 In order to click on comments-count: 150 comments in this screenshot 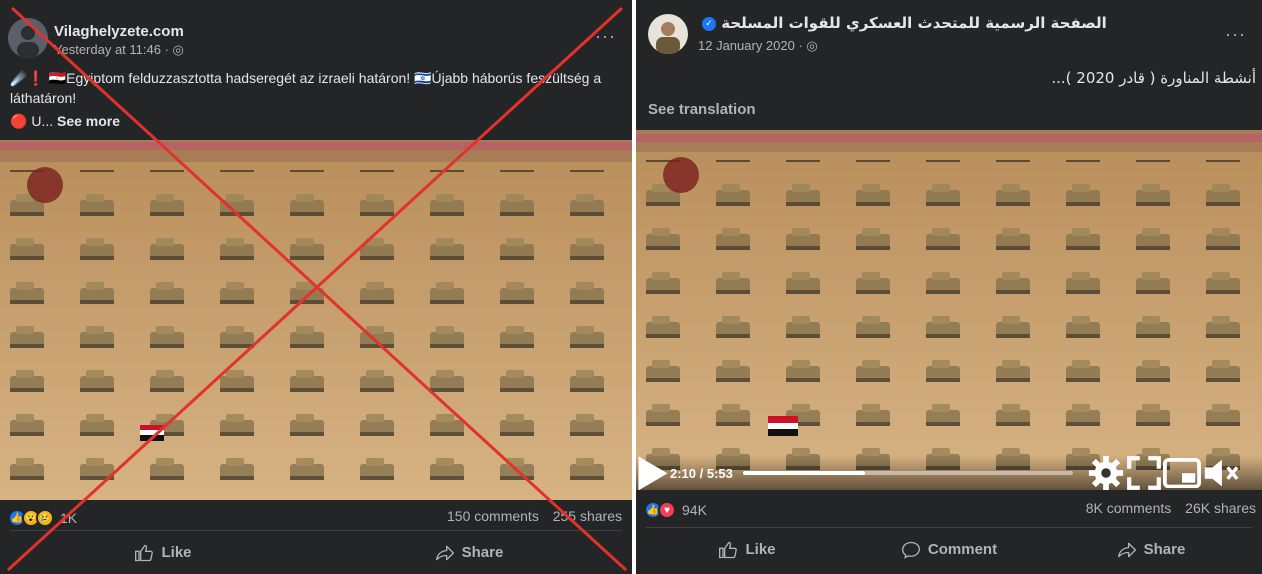, I will do `click(493, 516)`.